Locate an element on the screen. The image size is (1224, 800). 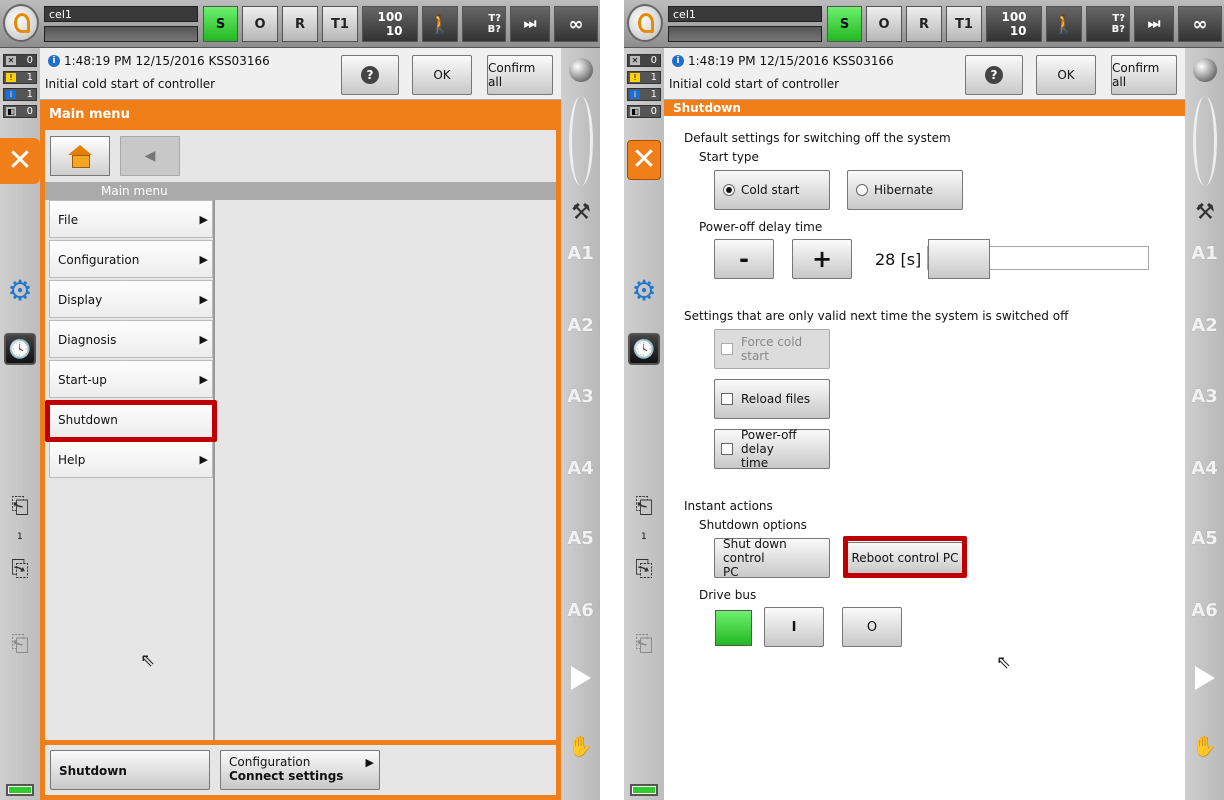
menu-item-diagnosis: Diagnosis ▶ is located at coordinates (131, 339).